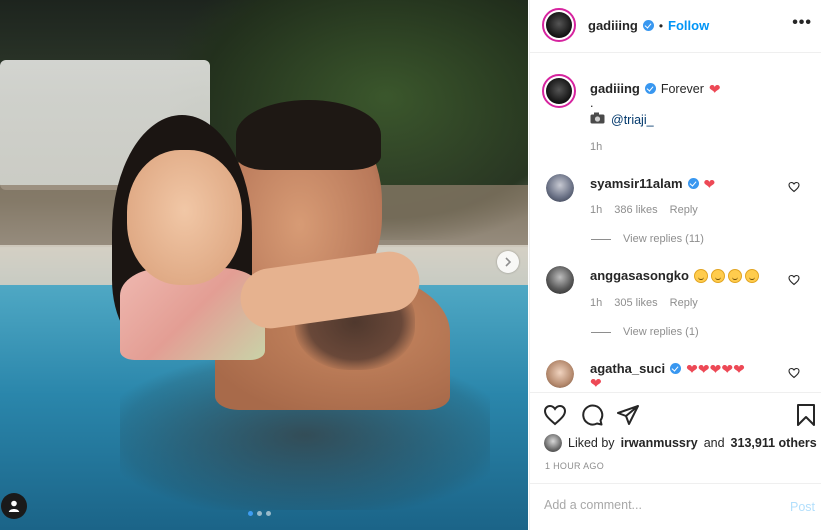  What do you see at coordinates (667, 368) in the screenshot?
I see `comment-row: agatha_suci ❤❤❤❤❤` at bounding box center [667, 368].